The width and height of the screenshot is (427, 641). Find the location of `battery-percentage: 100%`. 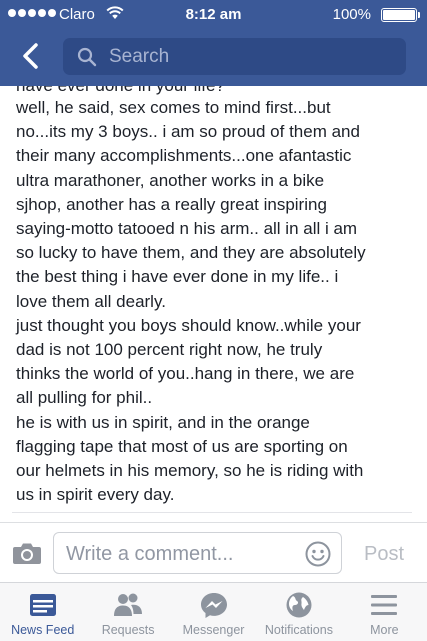

battery-percentage: 100% is located at coordinates (351, 14).